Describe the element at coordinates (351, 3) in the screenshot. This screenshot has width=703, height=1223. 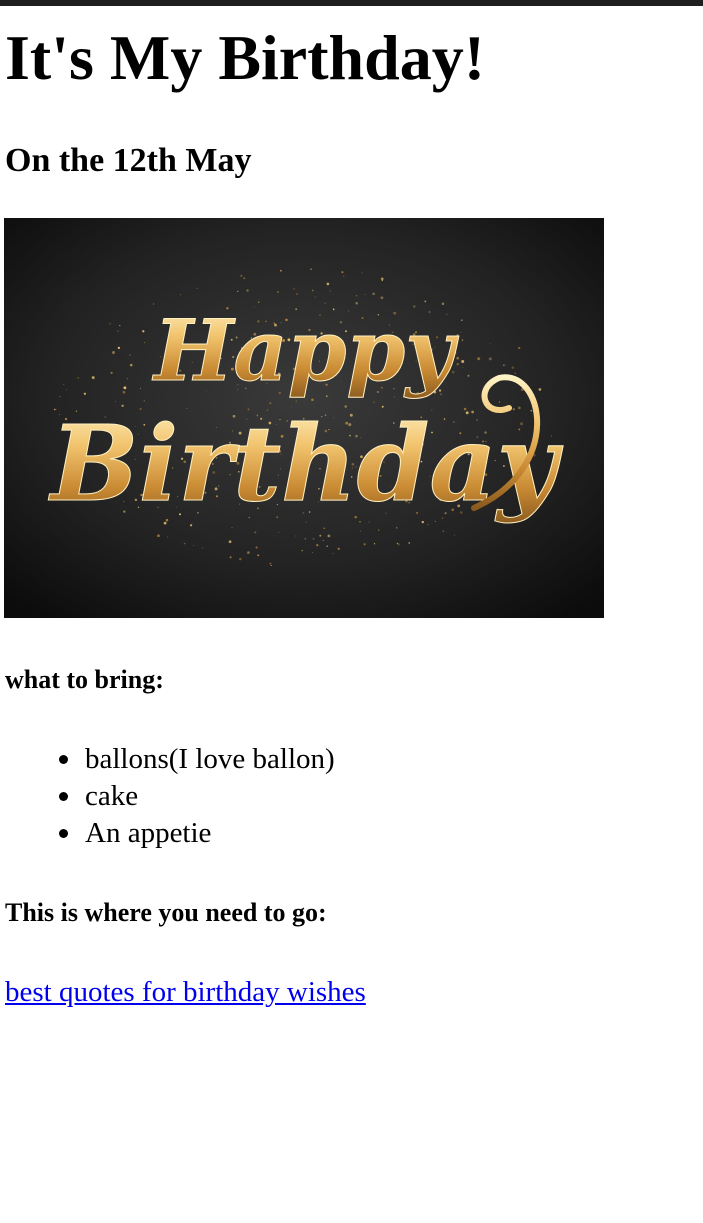
I see `top-bar` at that location.